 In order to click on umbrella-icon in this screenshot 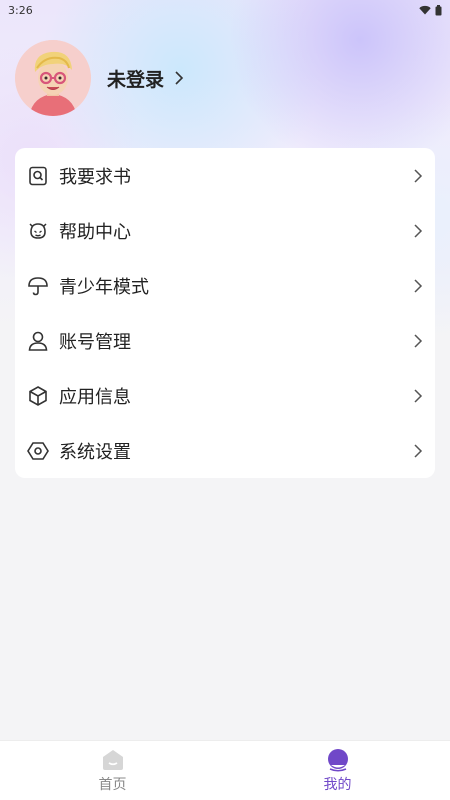, I will do `click(38, 286)`.